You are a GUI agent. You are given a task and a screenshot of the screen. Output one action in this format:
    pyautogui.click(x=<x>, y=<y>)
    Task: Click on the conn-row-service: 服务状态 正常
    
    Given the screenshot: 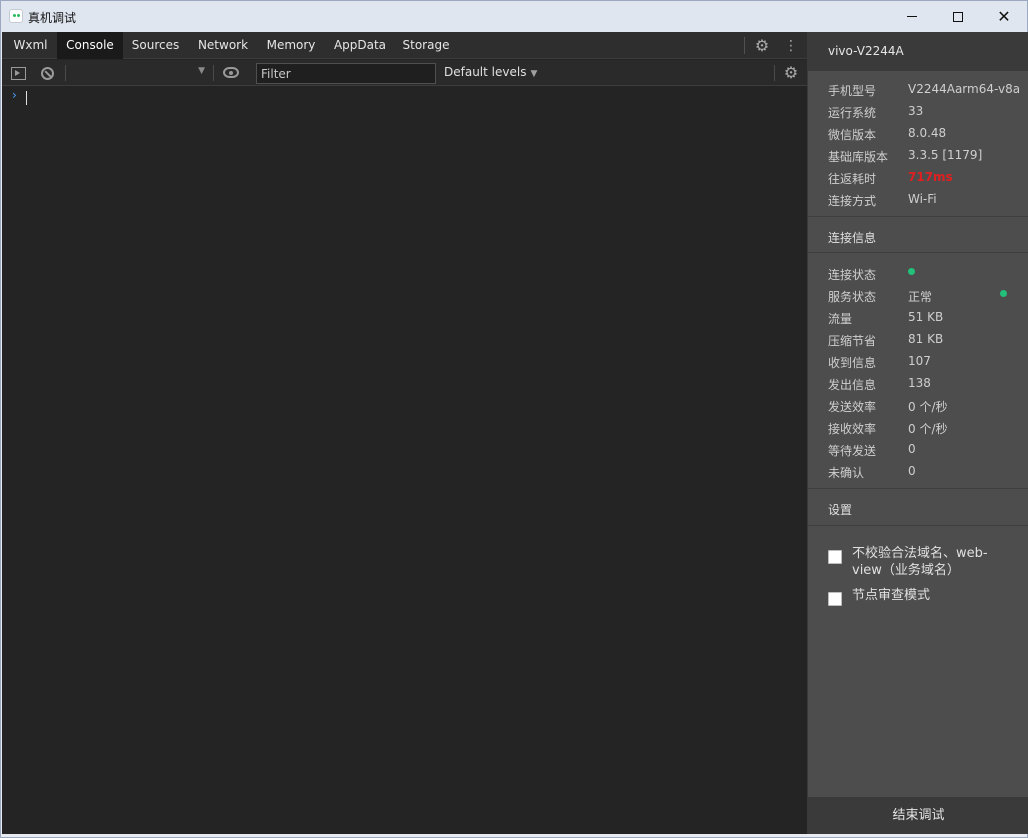 What is the action you would take?
    pyautogui.click(x=880, y=297)
    